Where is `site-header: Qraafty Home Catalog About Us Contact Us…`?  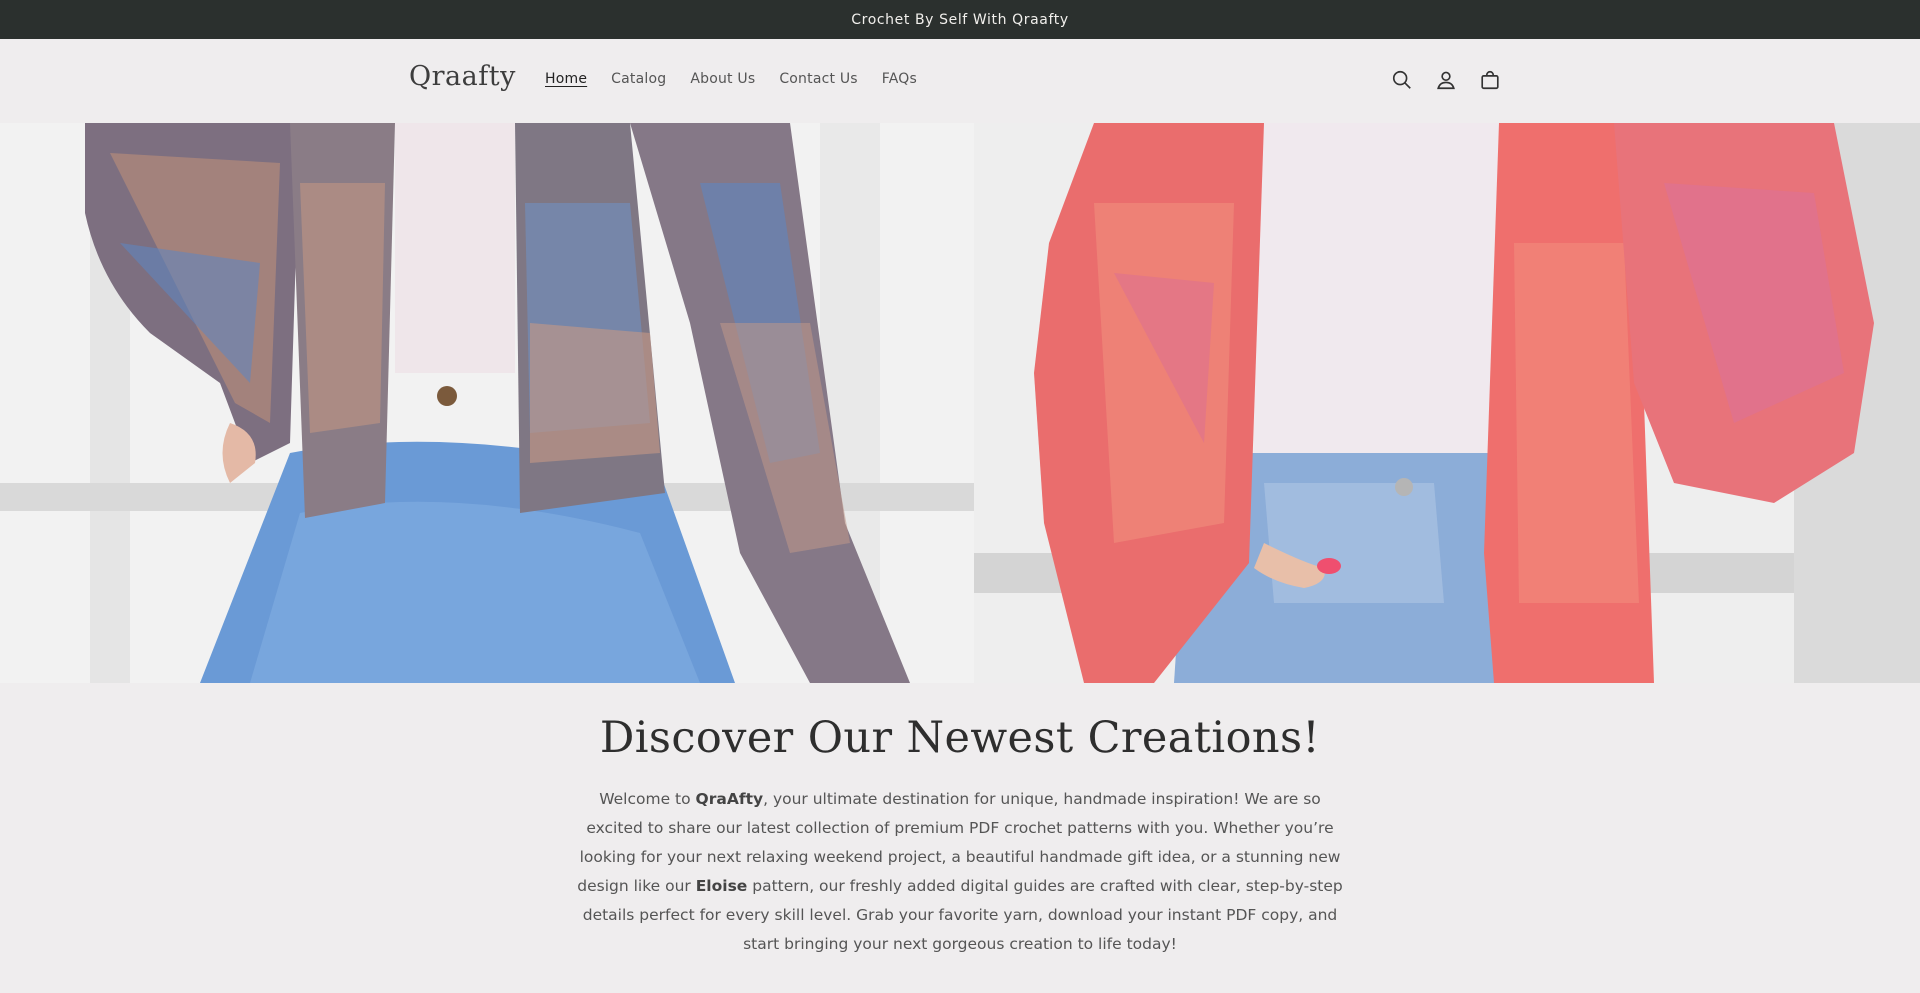 site-header: Qraafty Home Catalog About Us Contact Us… is located at coordinates (960, 81).